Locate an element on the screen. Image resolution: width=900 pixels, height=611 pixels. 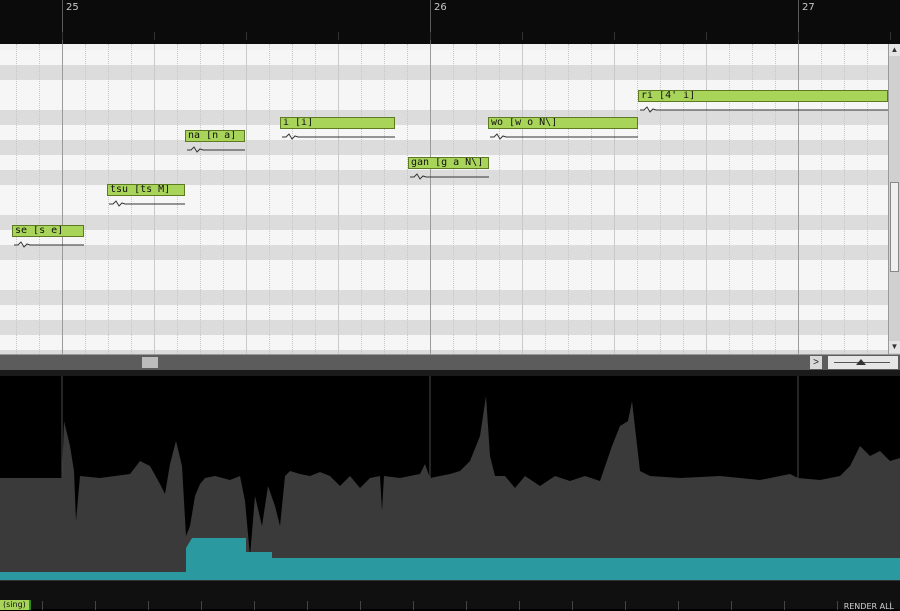
note-gan: gan [g a N\] is located at coordinates (448, 163).